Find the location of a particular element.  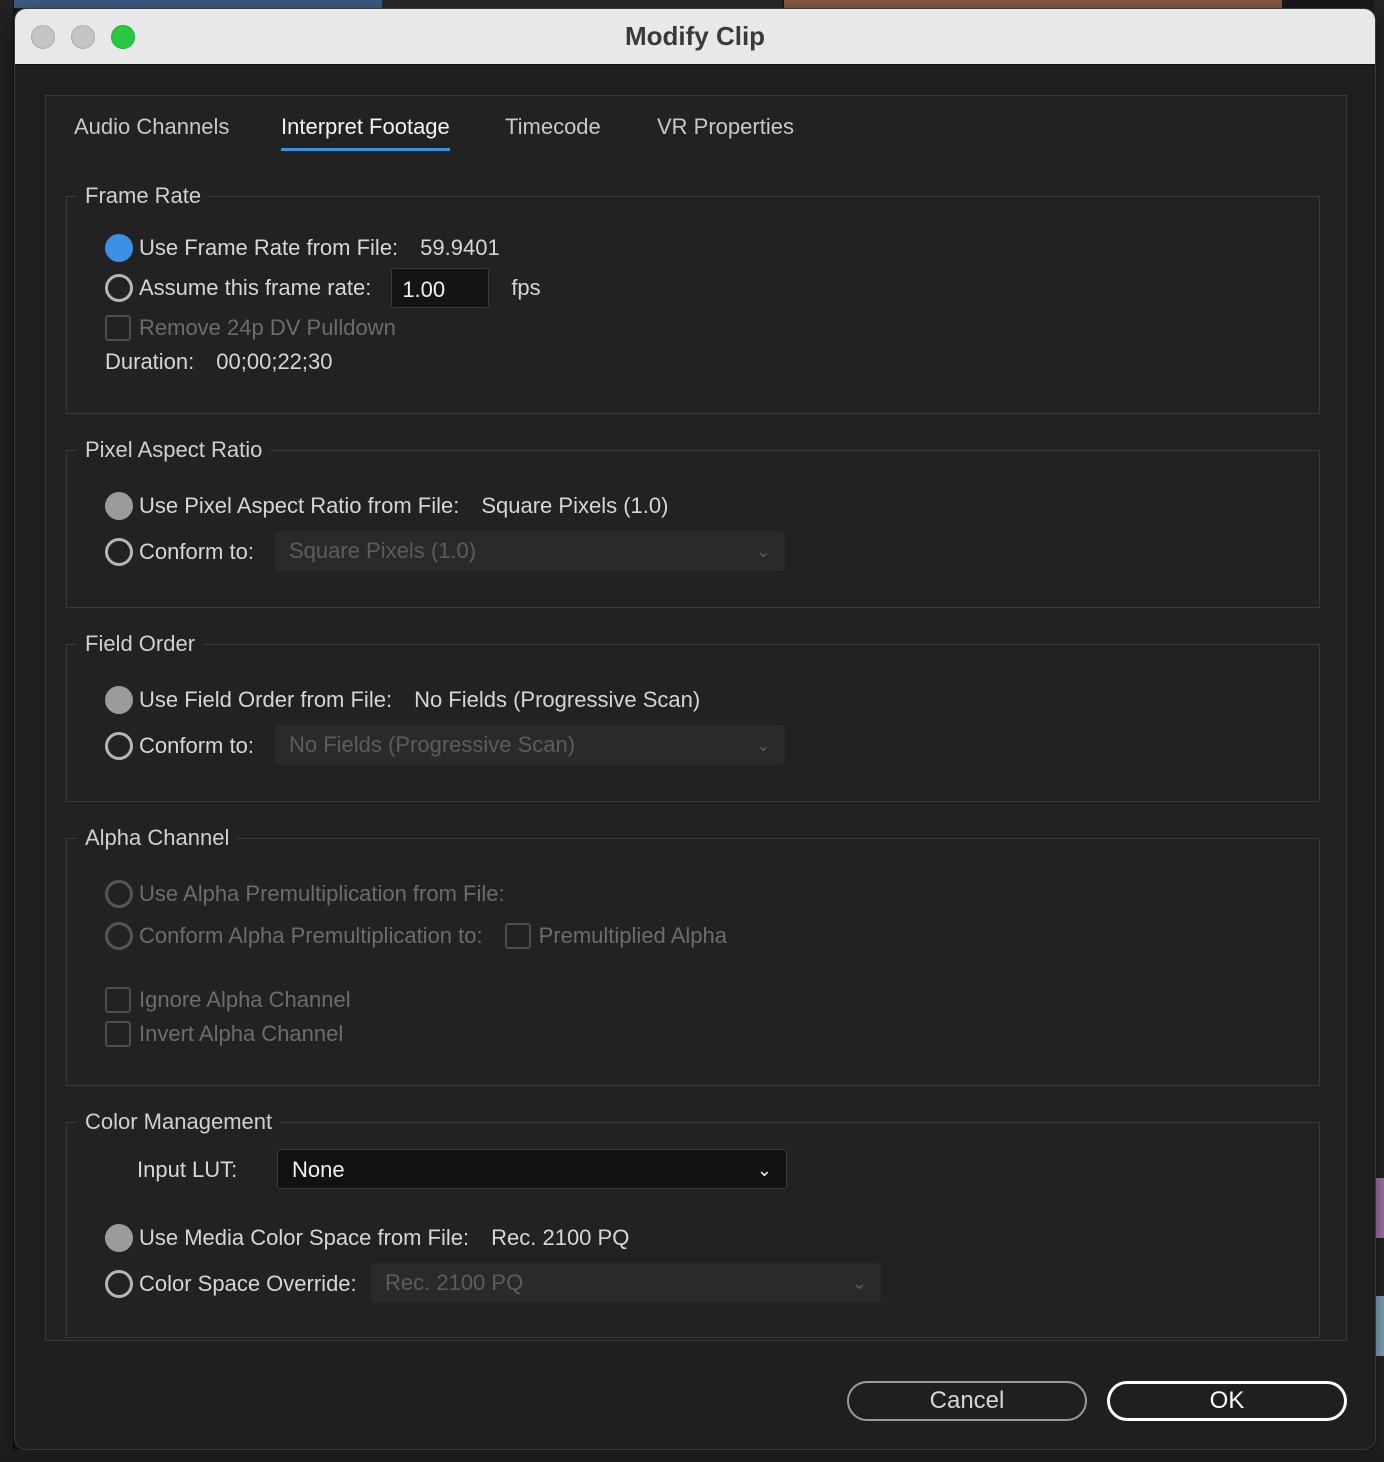

duration-value: 00;00;22;30 is located at coordinates (274, 361).